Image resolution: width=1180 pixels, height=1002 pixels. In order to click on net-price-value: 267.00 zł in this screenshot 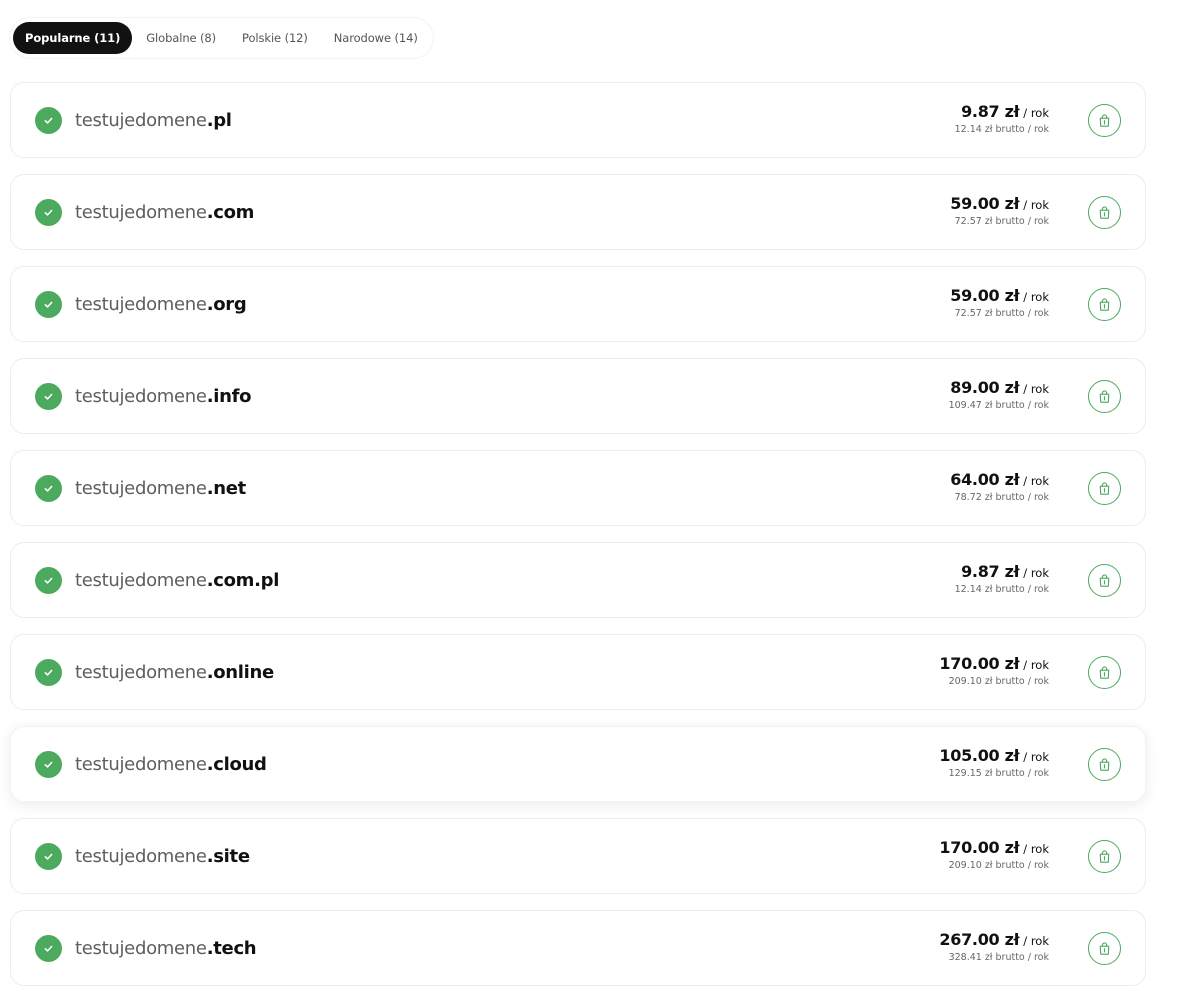, I will do `click(979, 939)`.